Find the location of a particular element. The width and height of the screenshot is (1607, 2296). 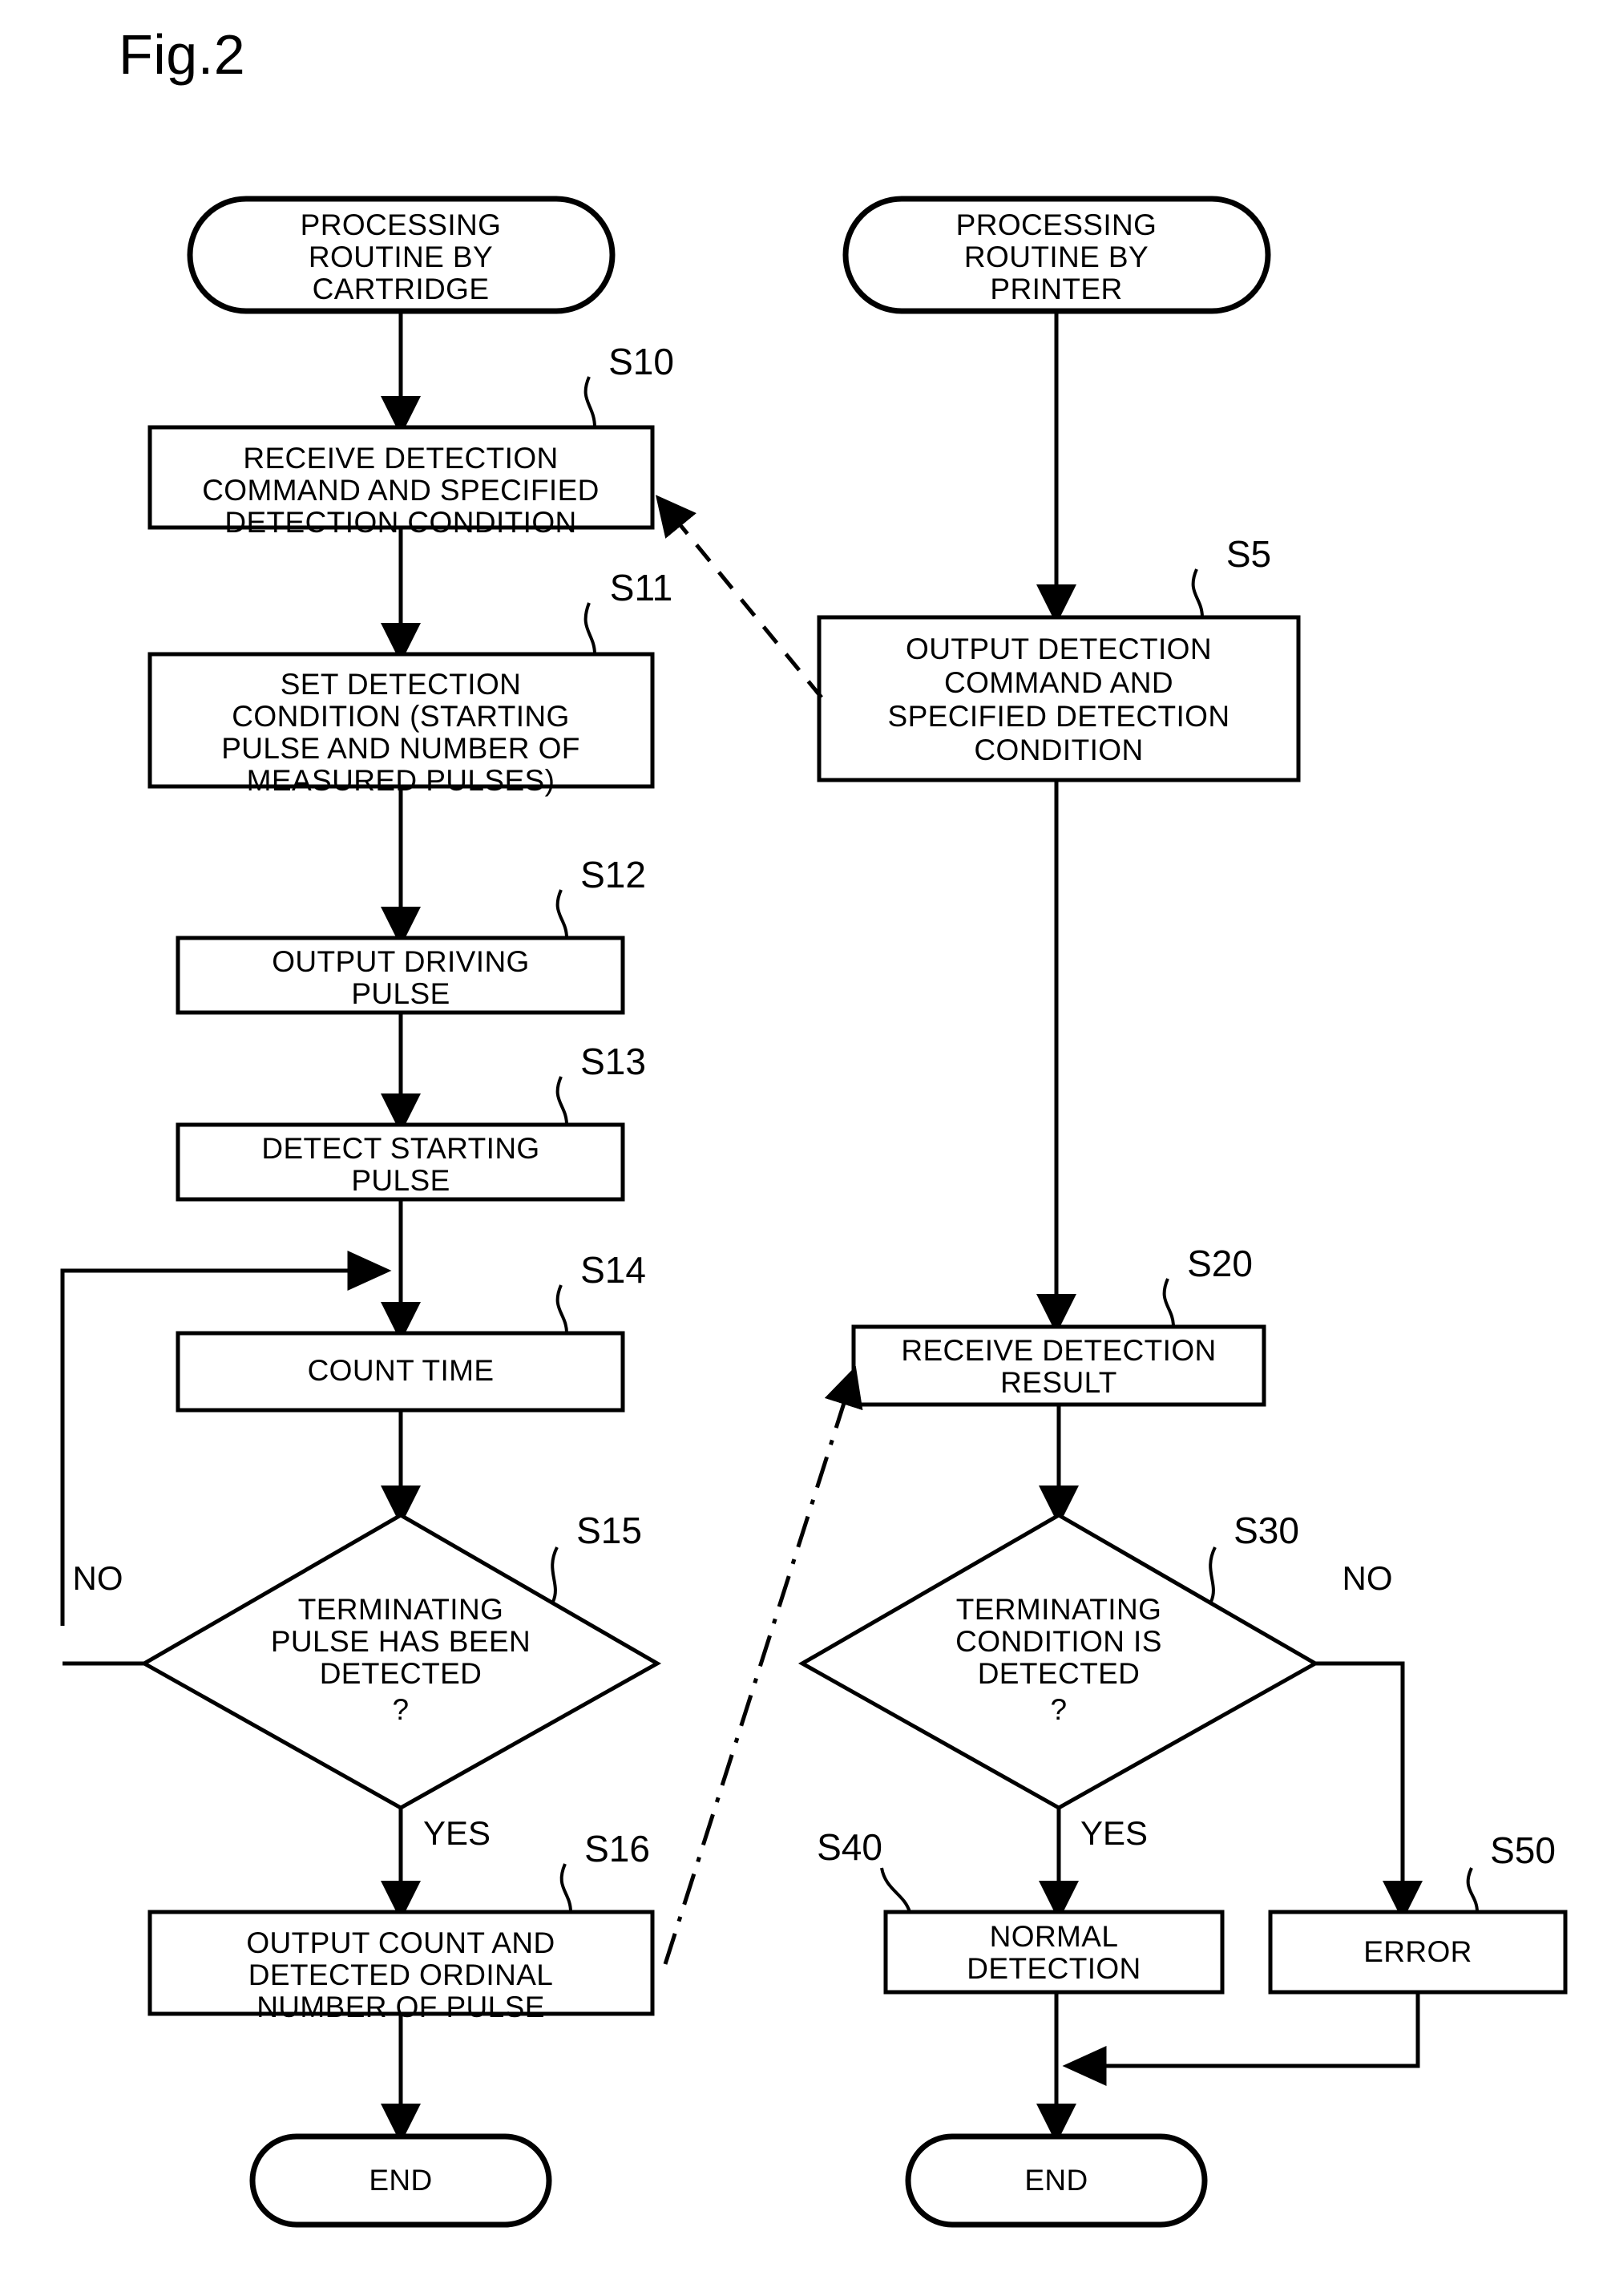

node-s15: TERMINATING PULSE HAS BEEN DETECTED ? is located at coordinates (400, 1661).